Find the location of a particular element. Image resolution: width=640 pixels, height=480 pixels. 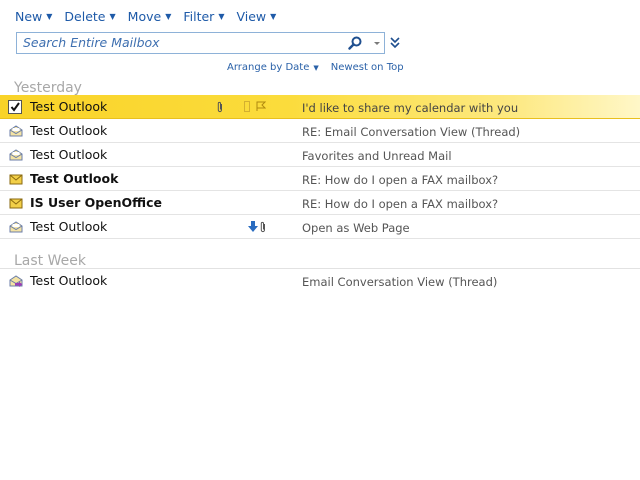

arrange-bar: Arrange by Date ▼ Newest on Top is located at coordinates (315, 67).